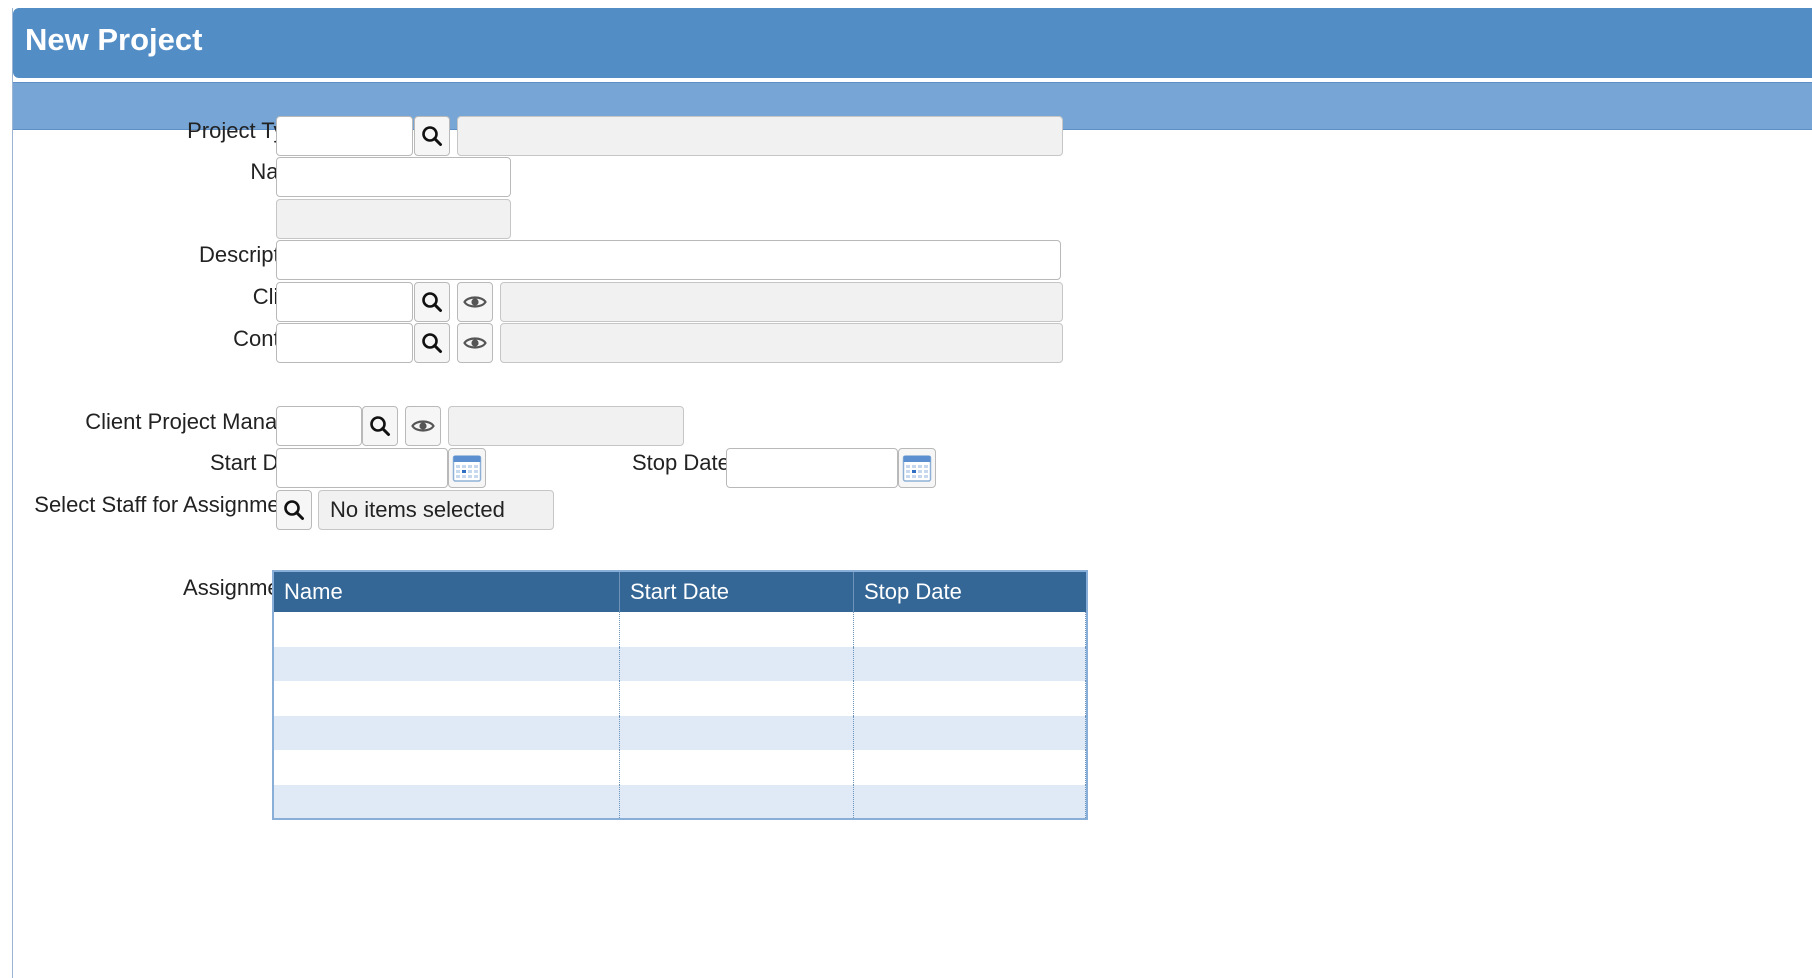 The width and height of the screenshot is (1812, 978). What do you see at coordinates (760, 136) in the screenshot?
I see `project-type-description-field` at bounding box center [760, 136].